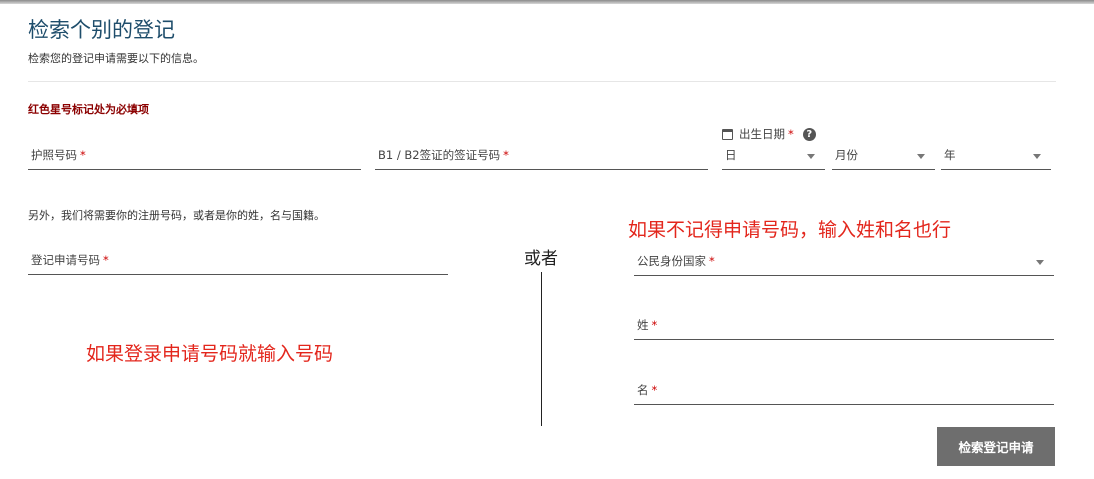 This screenshot has width=1094, height=479. I want to click on dob-day-select: 日, so click(773, 158).